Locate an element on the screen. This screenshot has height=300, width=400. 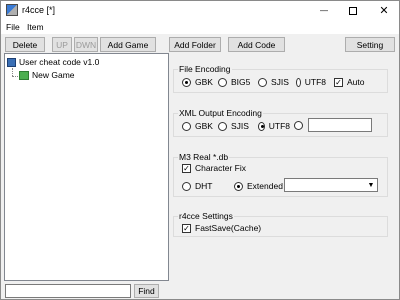
dropdown-arrow-icon: ▼ is located at coordinates (371, 185).